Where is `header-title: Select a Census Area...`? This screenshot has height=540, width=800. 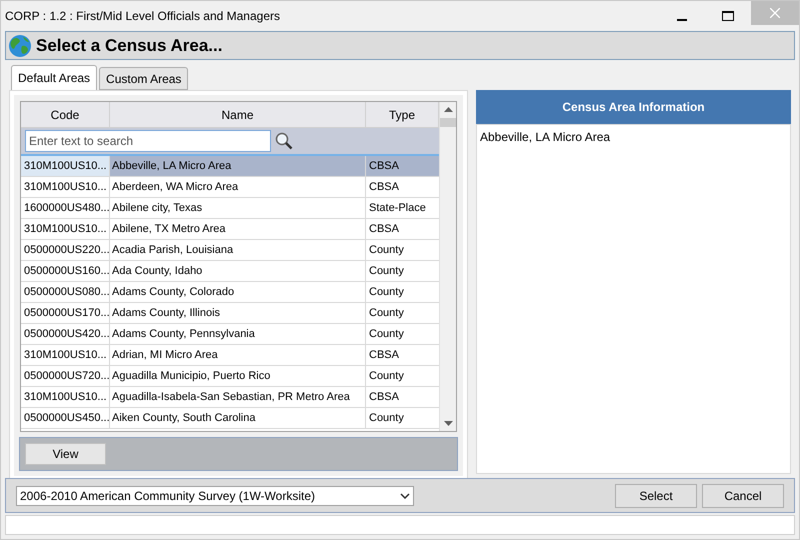
header-title: Select a Census Area... is located at coordinates (129, 45).